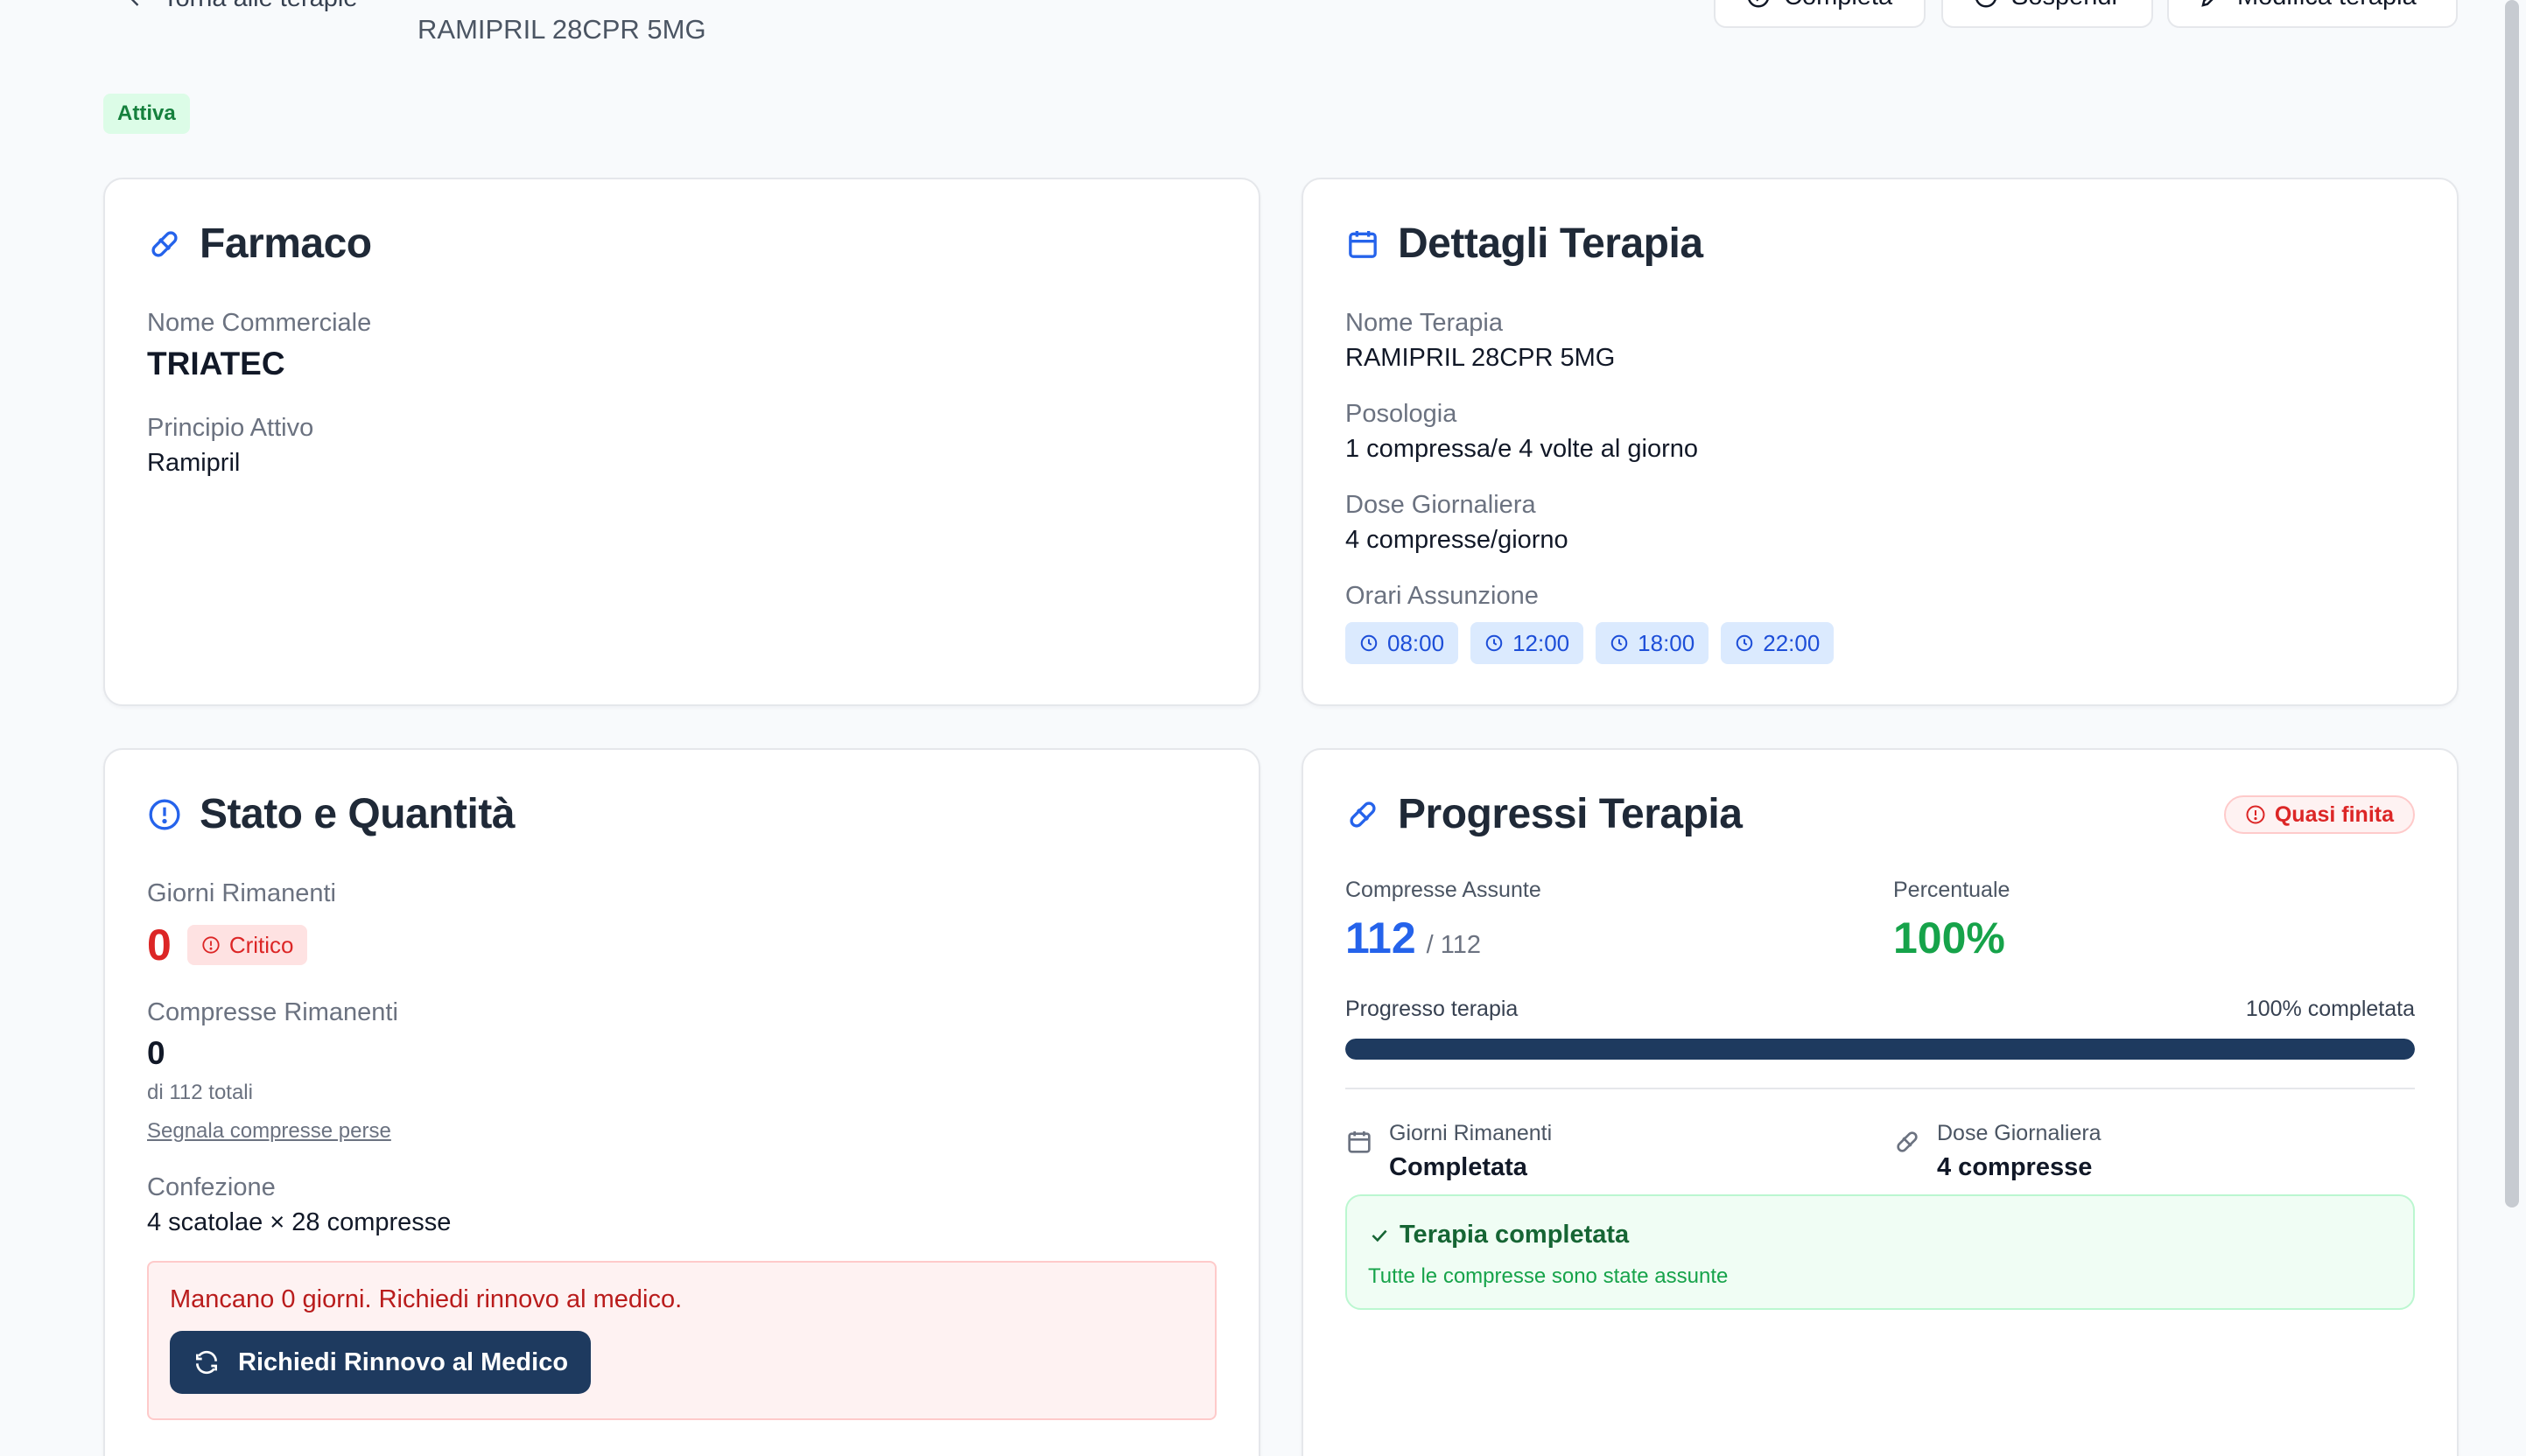 This screenshot has height=1456, width=2526. Describe the element at coordinates (2064, 5) in the screenshot. I see `suspend-button-label: Sospendi` at that location.